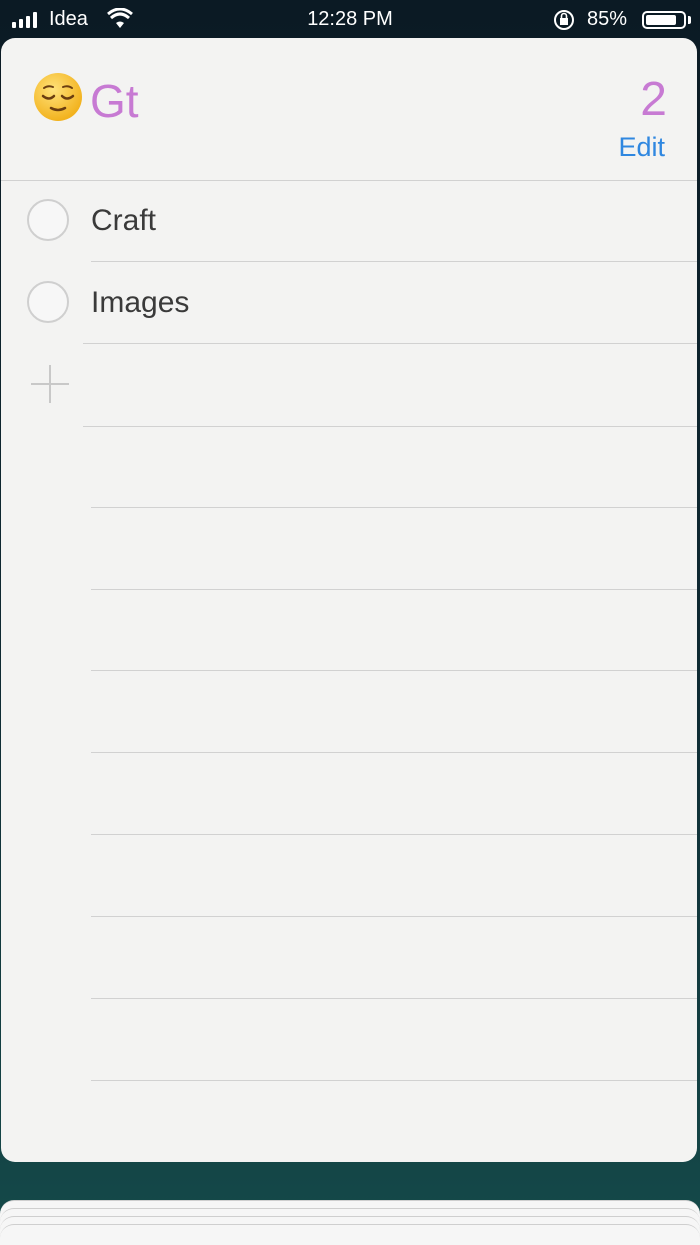 This screenshot has height=1245, width=700. Describe the element at coordinates (140, 303) in the screenshot. I see `list-item-label: Images` at that location.